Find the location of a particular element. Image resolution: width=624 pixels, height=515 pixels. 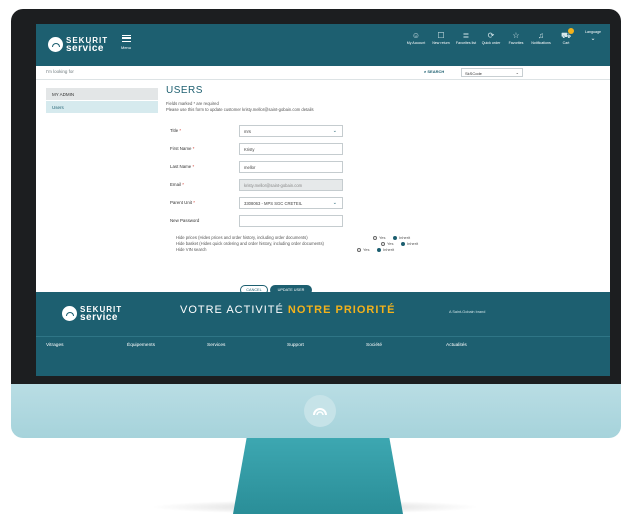

title-row: Title * mrs ⌄ is located at coordinates (320, 131).